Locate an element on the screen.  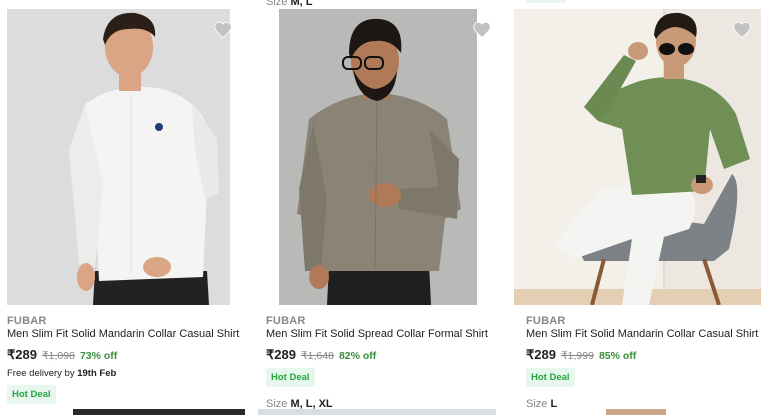
discount-percent: 73% off is located at coordinates (98, 356).